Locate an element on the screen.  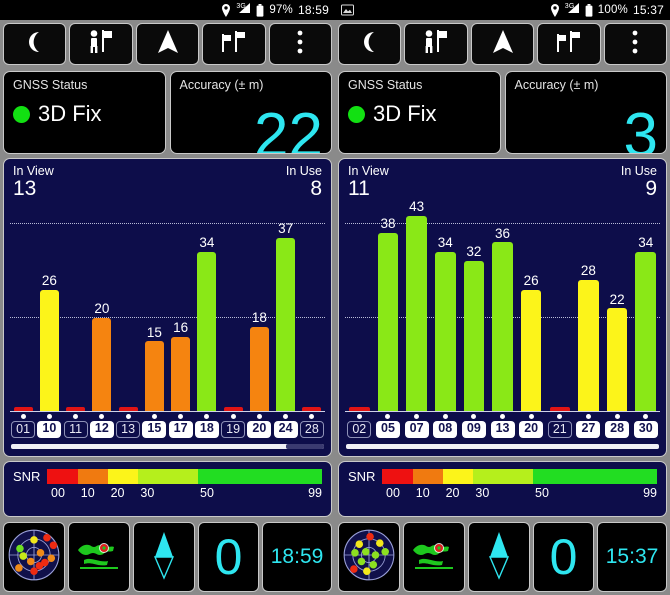
speed-value: 0 is located at coordinates (563, 557).